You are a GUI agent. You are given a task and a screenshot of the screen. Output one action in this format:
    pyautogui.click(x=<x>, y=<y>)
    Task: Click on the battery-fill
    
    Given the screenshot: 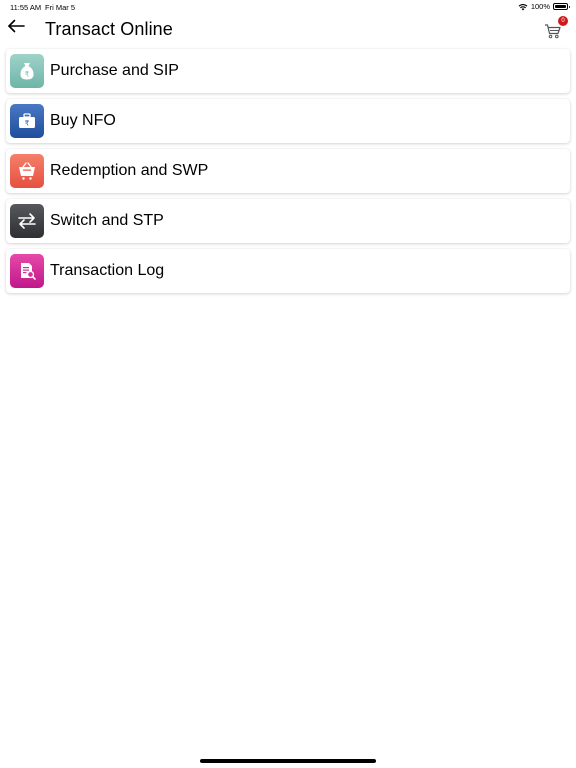 What is the action you would take?
    pyautogui.click(x=560, y=6)
    